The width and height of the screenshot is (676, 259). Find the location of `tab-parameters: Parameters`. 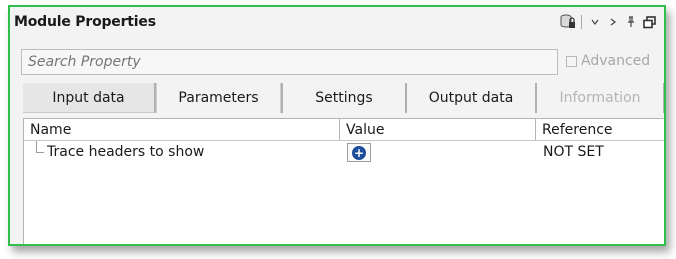

tab-parameters: Parameters is located at coordinates (218, 98).